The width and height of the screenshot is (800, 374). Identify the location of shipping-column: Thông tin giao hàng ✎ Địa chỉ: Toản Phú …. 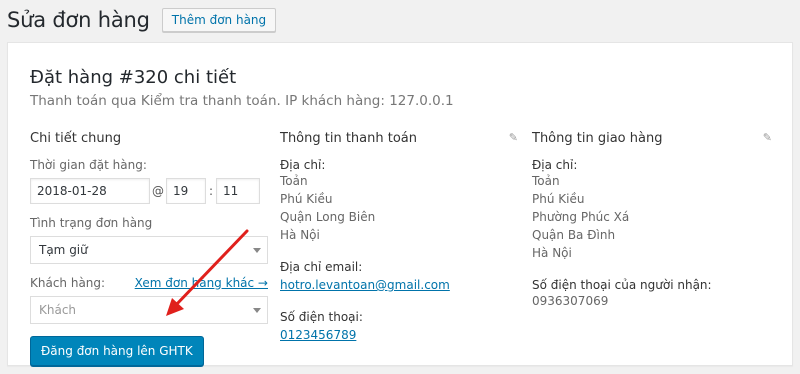
(652, 220).